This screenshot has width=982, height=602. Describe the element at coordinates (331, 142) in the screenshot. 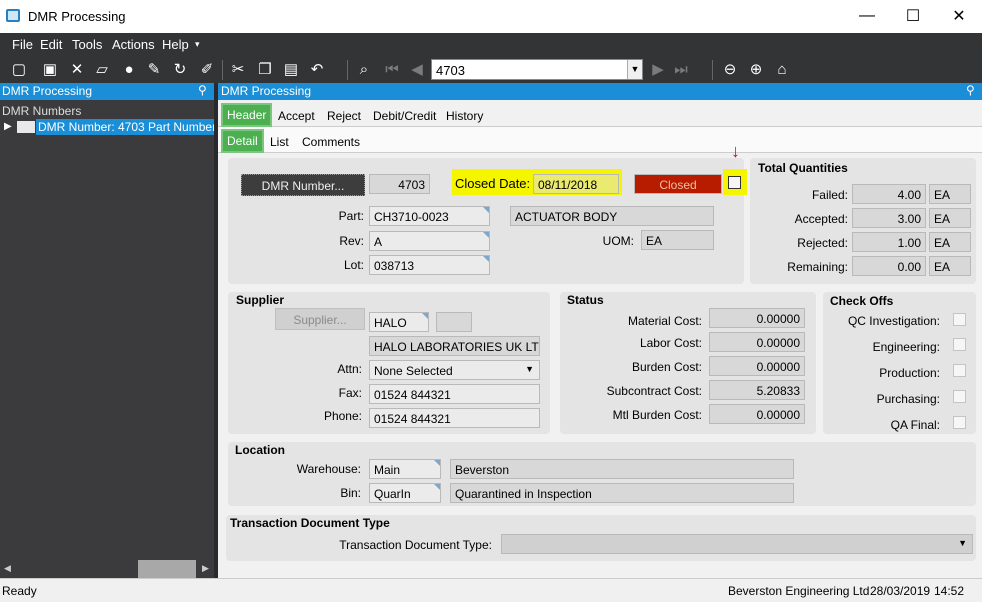

I see `tab-comments: Comments` at that location.